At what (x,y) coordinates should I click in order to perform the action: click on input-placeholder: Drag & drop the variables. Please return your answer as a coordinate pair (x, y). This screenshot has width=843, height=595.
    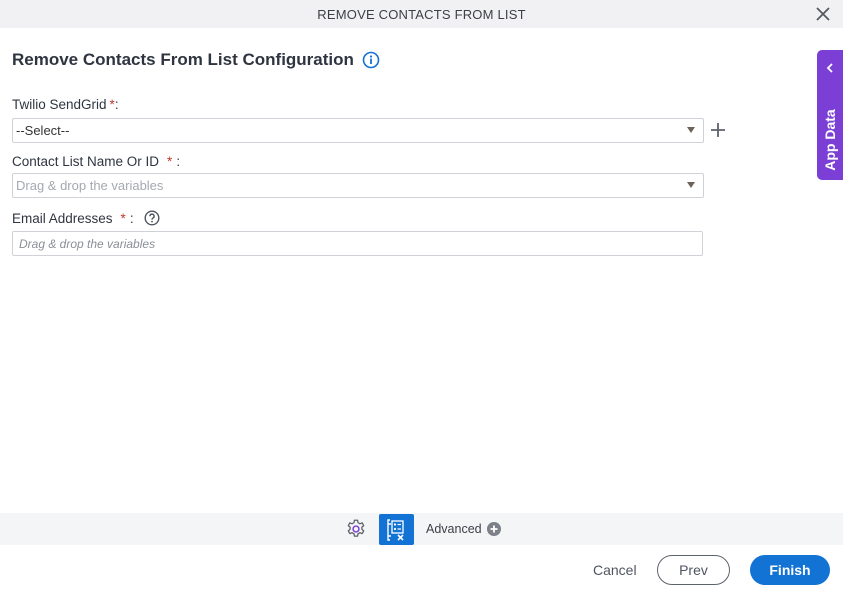
    Looking at the image, I should click on (87, 243).